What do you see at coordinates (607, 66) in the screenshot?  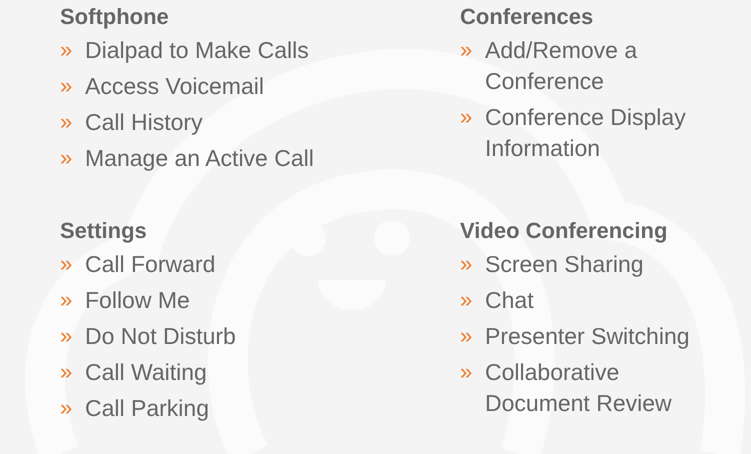 I see `help-link: Add/Remove a Conference` at bounding box center [607, 66].